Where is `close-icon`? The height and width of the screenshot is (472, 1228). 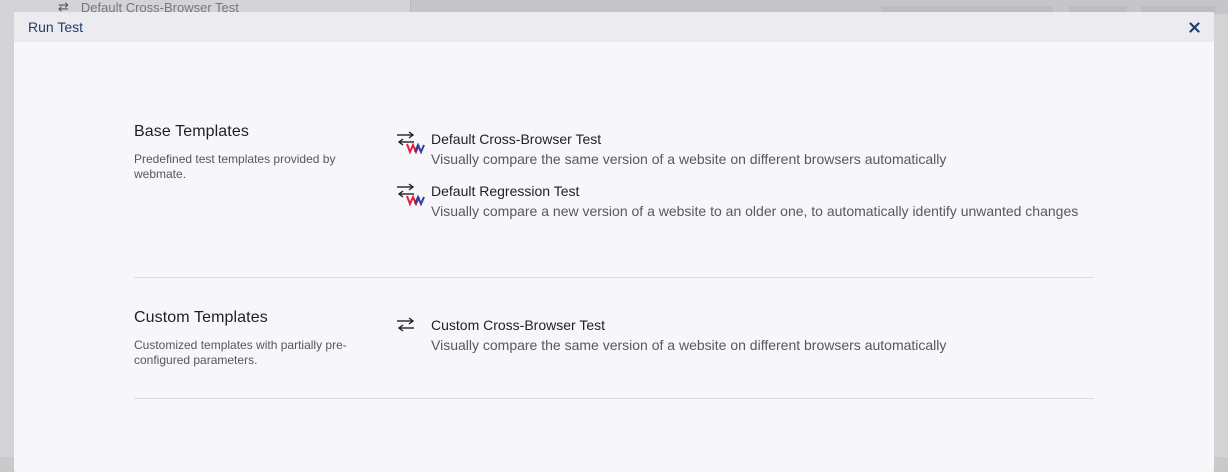
close-icon is located at coordinates (1194, 27).